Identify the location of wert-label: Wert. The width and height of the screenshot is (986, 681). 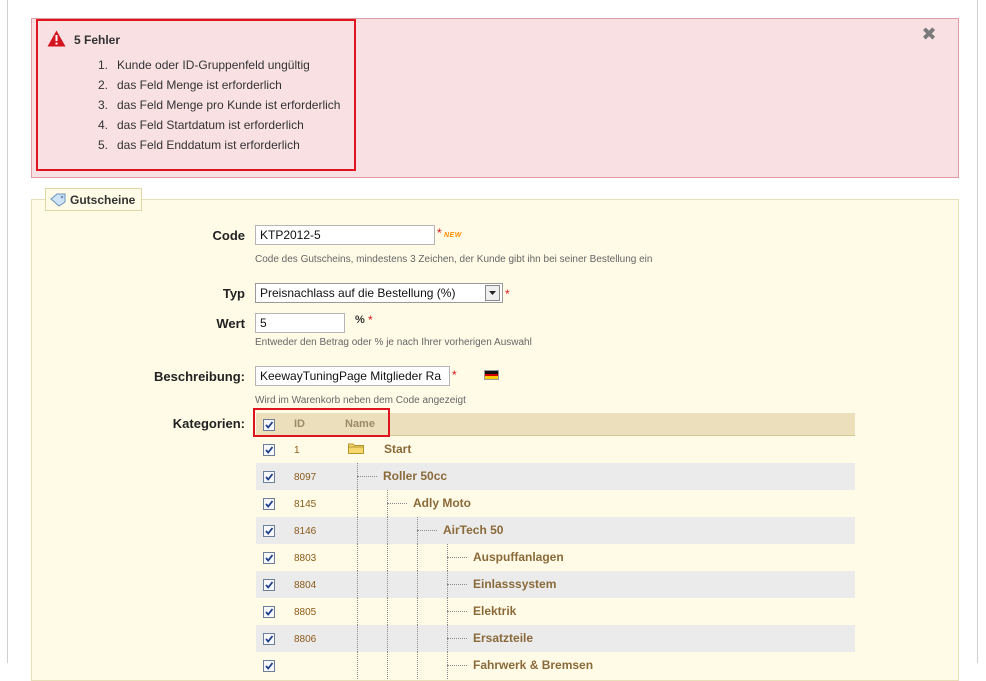
(230, 323).